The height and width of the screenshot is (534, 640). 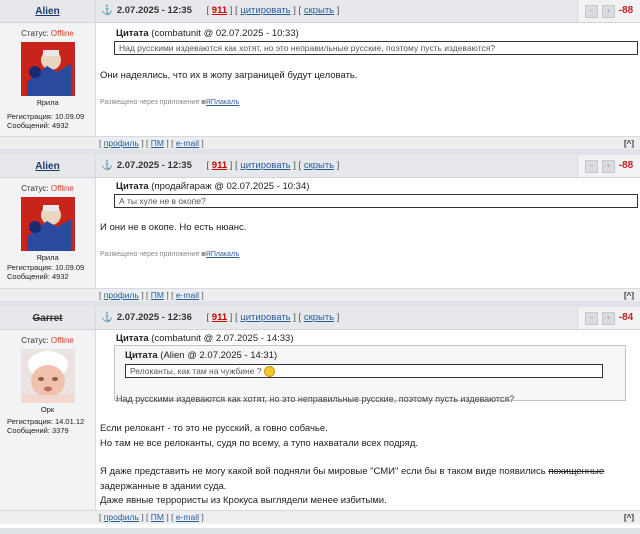 What do you see at coordinates (364, 371) in the screenshot?
I see `quote-text-inner: Релоканты, как там на чужбине ?` at bounding box center [364, 371].